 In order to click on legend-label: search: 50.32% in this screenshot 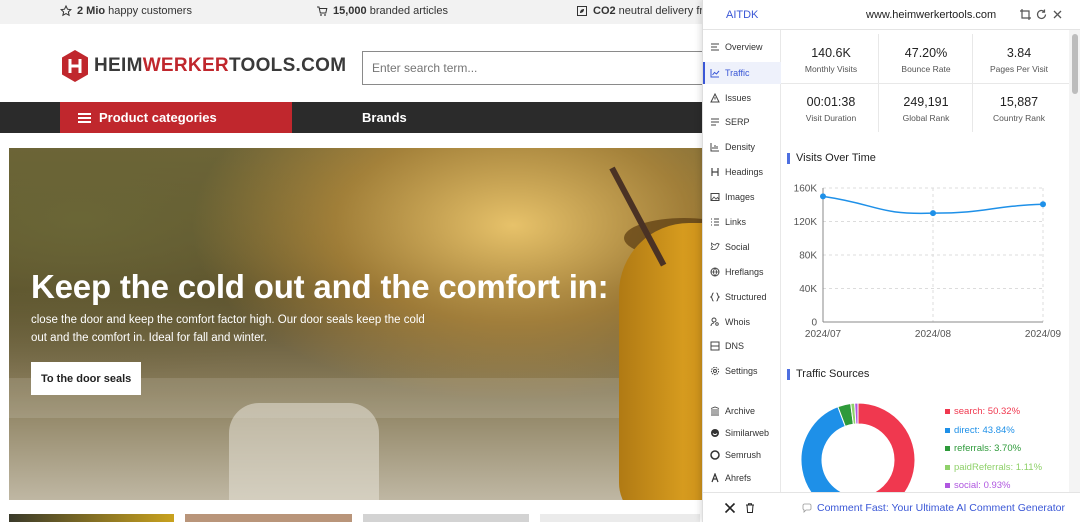, I will do `click(987, 411)`.